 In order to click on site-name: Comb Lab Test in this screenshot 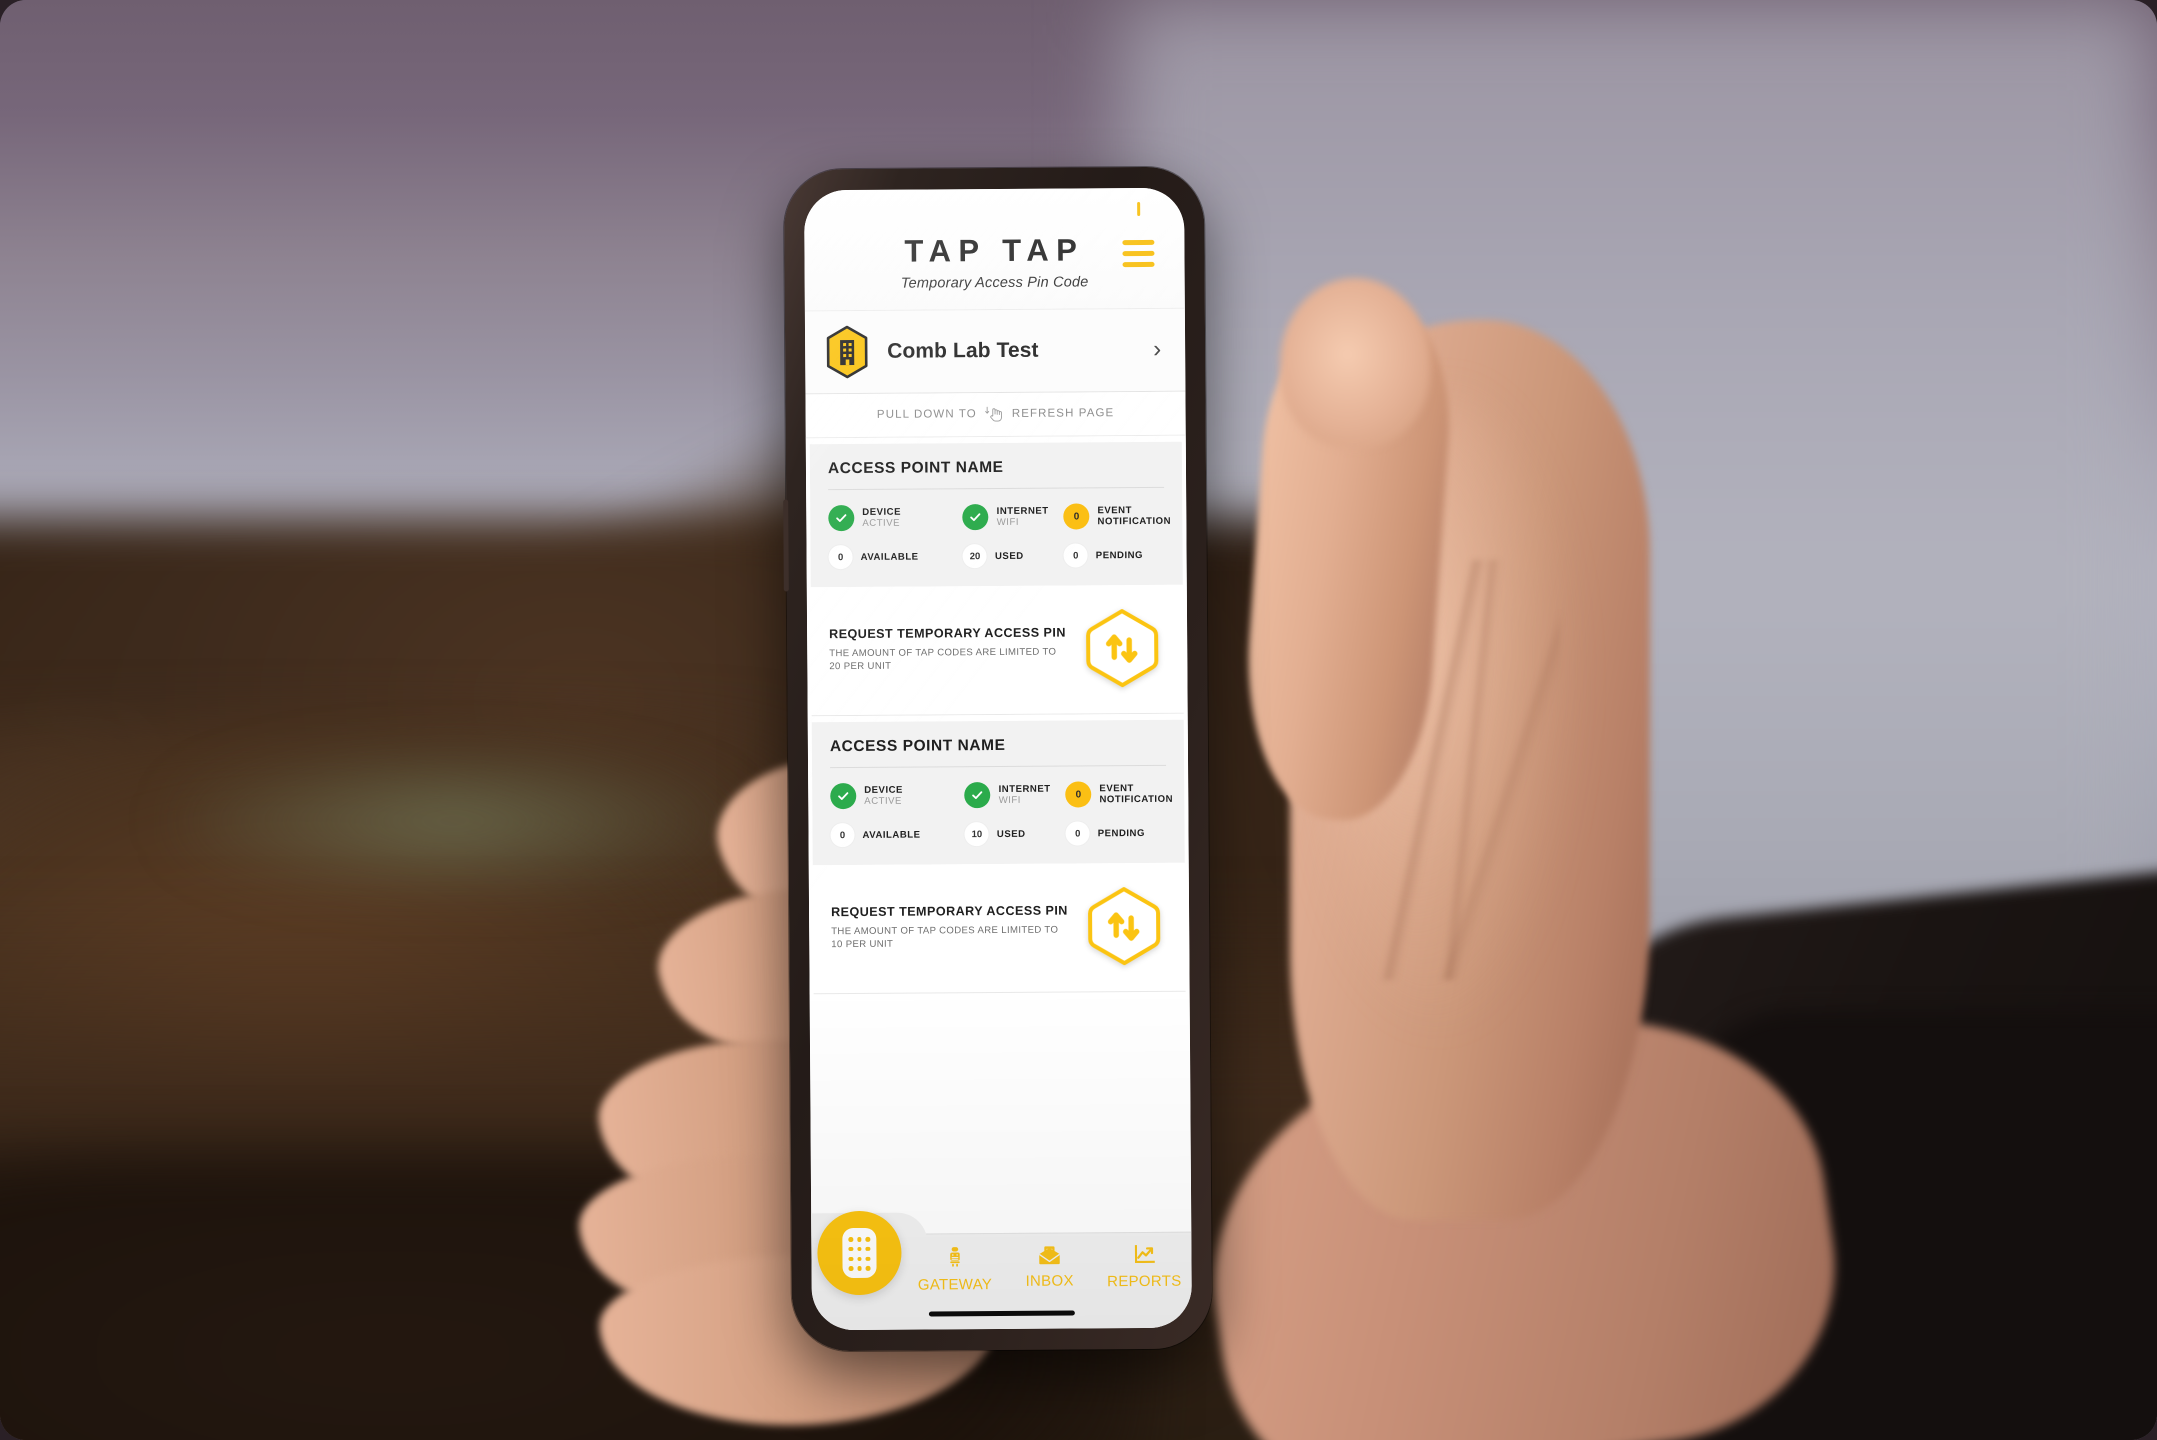, I will do `click(963, 350)`.